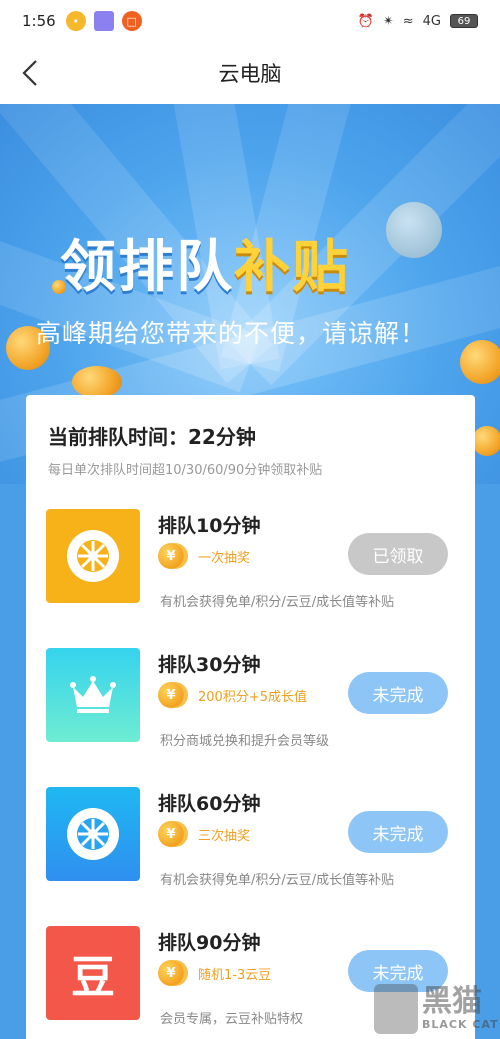 This screenshot has width=500, height=1039. I want to click on chevron-left-icon, so click(29, 73).